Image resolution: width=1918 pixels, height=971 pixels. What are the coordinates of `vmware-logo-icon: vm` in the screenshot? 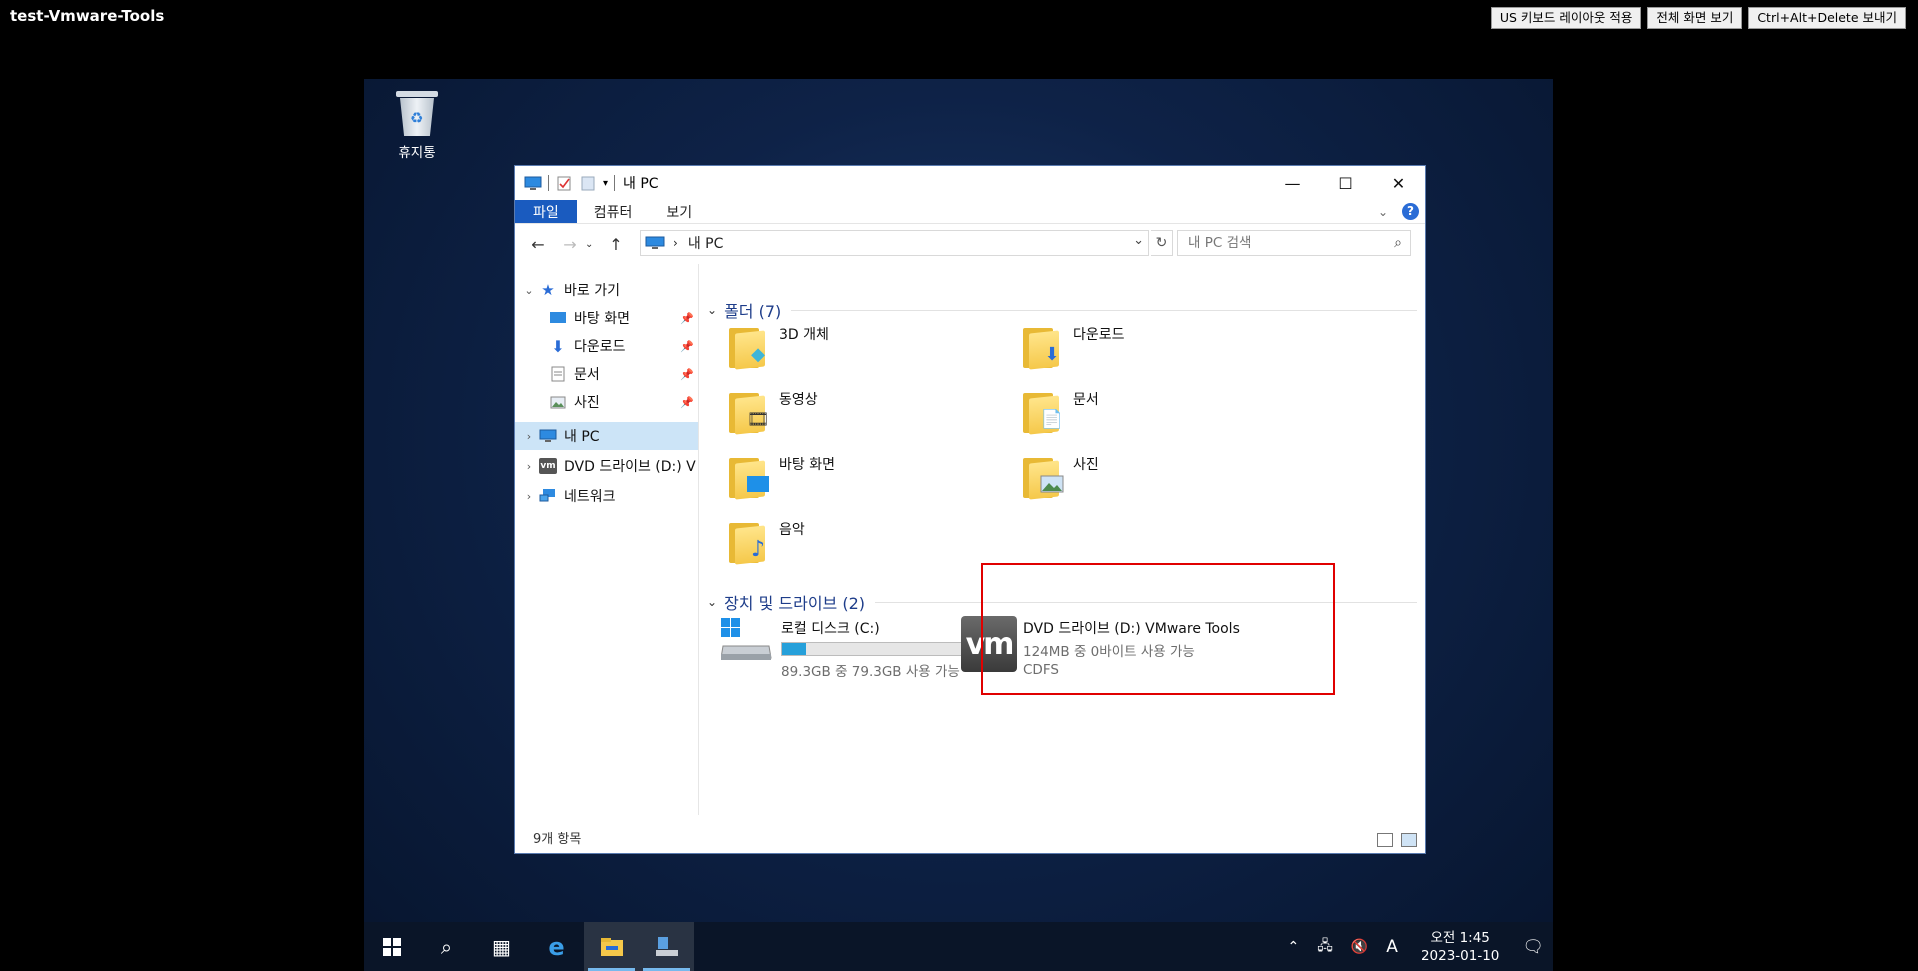 It's located at (989, 644).